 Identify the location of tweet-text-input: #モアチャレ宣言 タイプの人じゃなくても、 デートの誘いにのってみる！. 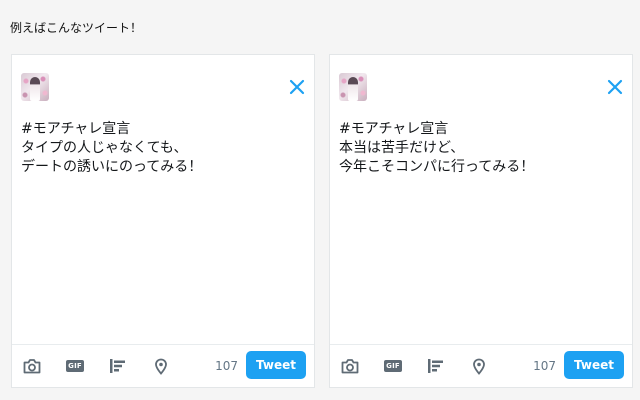
(161, 148).